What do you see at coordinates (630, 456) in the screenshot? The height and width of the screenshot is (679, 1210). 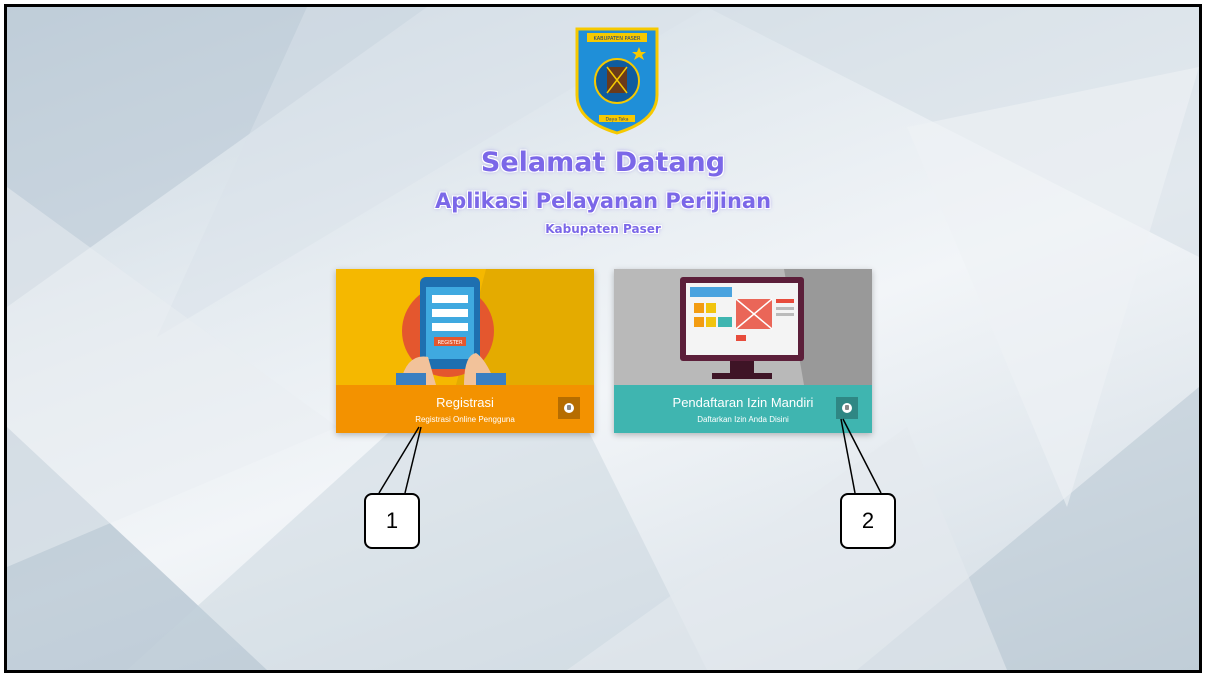 I see `callout-pointers` at bounding box center [630, 456].